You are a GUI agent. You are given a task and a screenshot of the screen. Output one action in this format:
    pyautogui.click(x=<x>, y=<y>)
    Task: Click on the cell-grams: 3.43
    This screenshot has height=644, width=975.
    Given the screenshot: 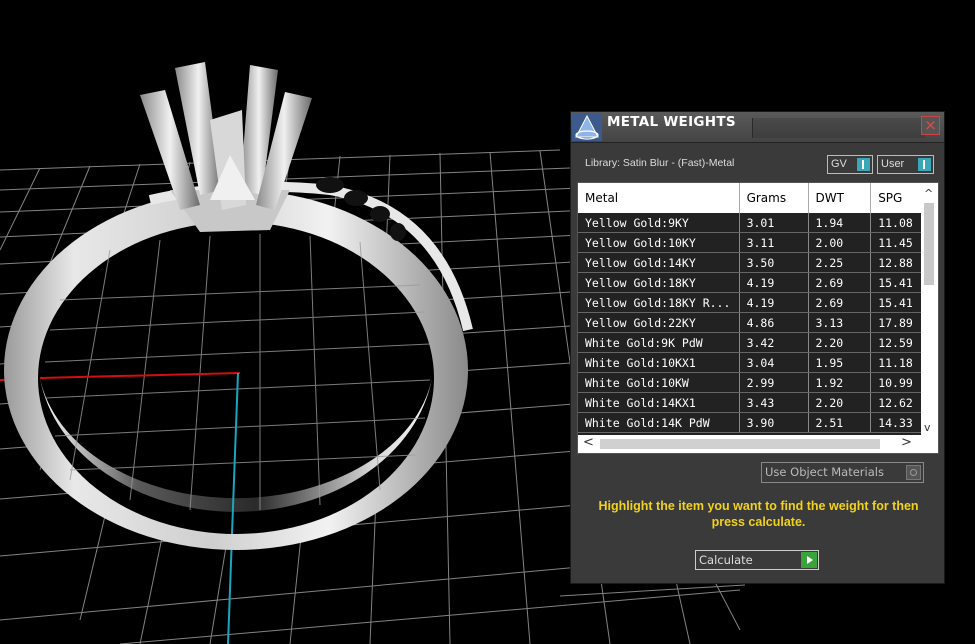 What is the action you would take?
    pyautogui.click(x=774, y=402)
    